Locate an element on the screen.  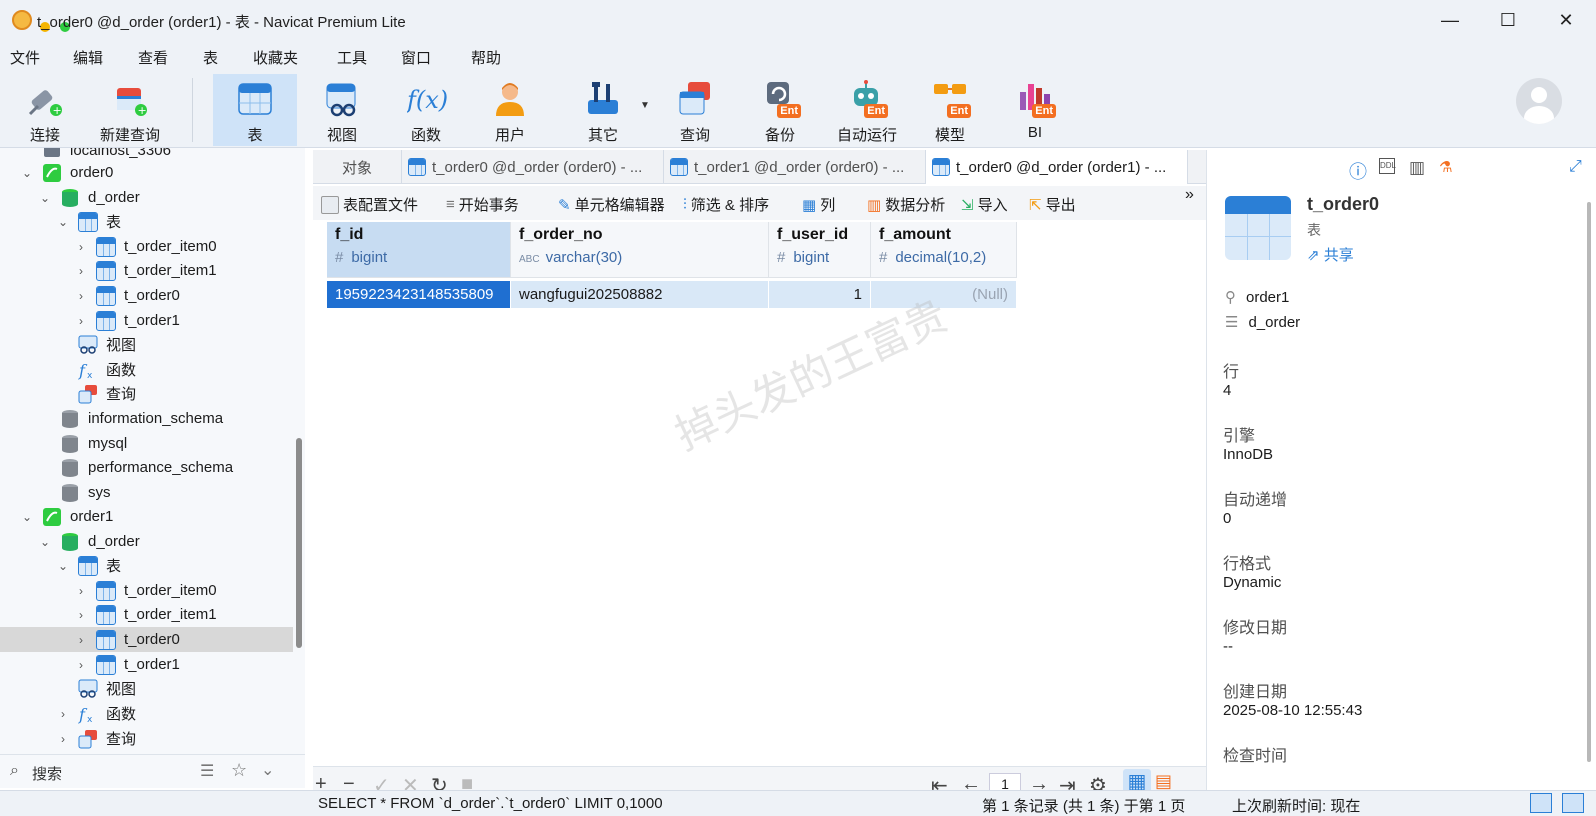
column-header-f-user-id: f_user_id # bigint is located at coordinates (820, 250).